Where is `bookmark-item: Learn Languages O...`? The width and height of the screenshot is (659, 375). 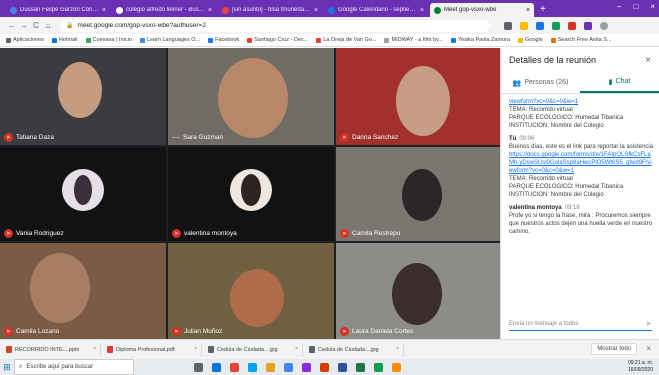
bookmark-item: Learn Languages O... is located at coordinates (169, 40).